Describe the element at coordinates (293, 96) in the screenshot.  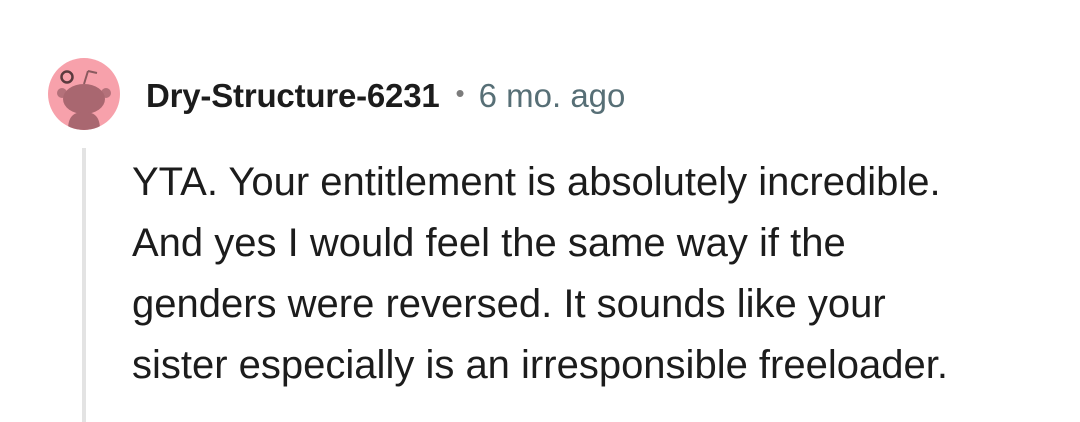
I see `username-link: Dry-Structure-6231` at that location.